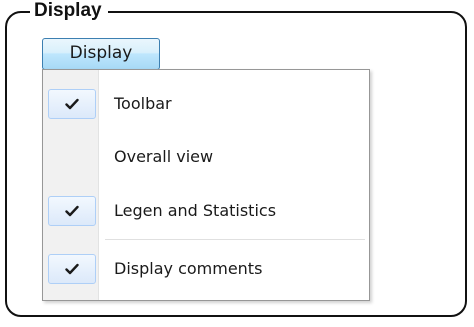  I want to click on menu-item-label: Toolbar, so click(143, 103).